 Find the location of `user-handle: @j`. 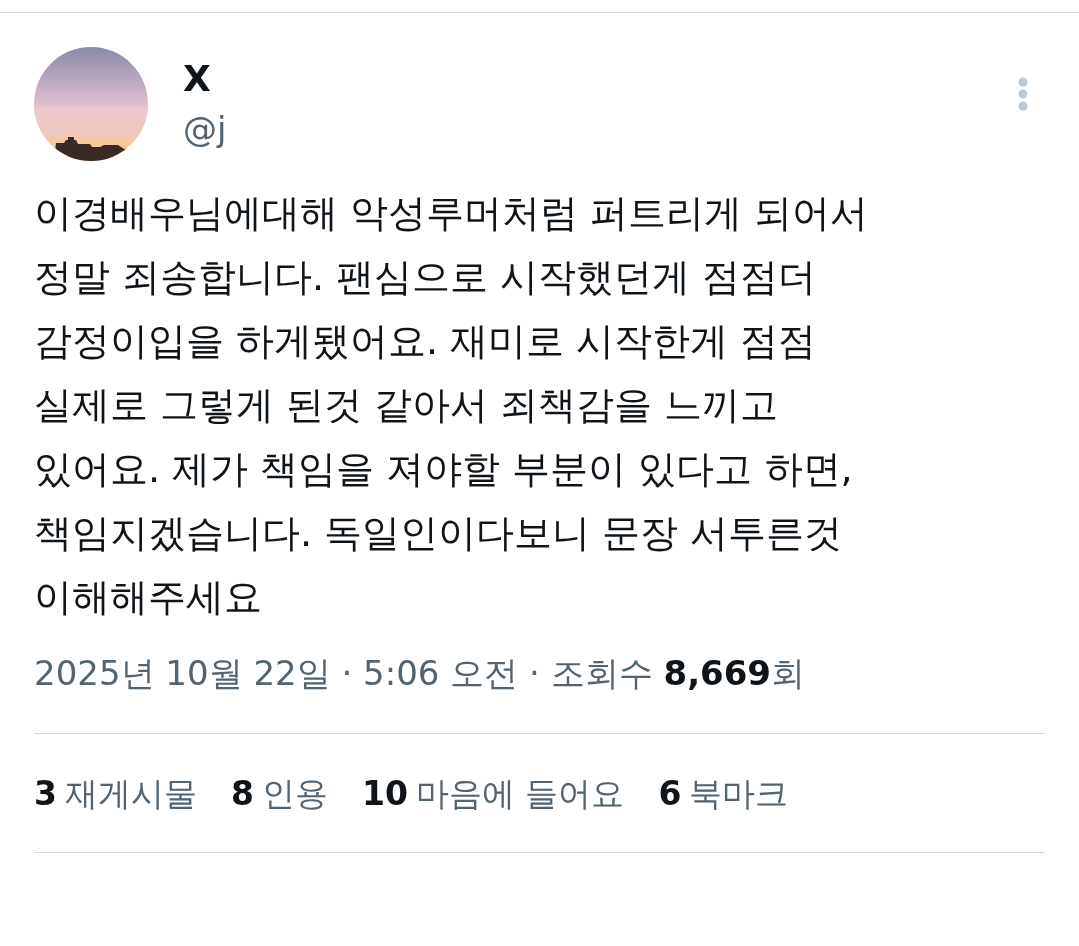

user-handle: @j is located at coordinates (205, 129).